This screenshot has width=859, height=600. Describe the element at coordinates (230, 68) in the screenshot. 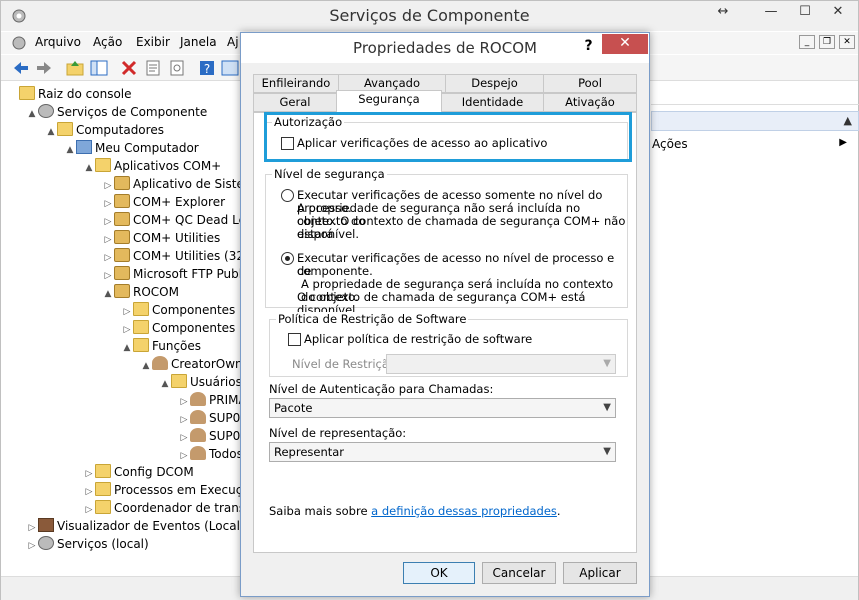

I see `view-icon` at that location.